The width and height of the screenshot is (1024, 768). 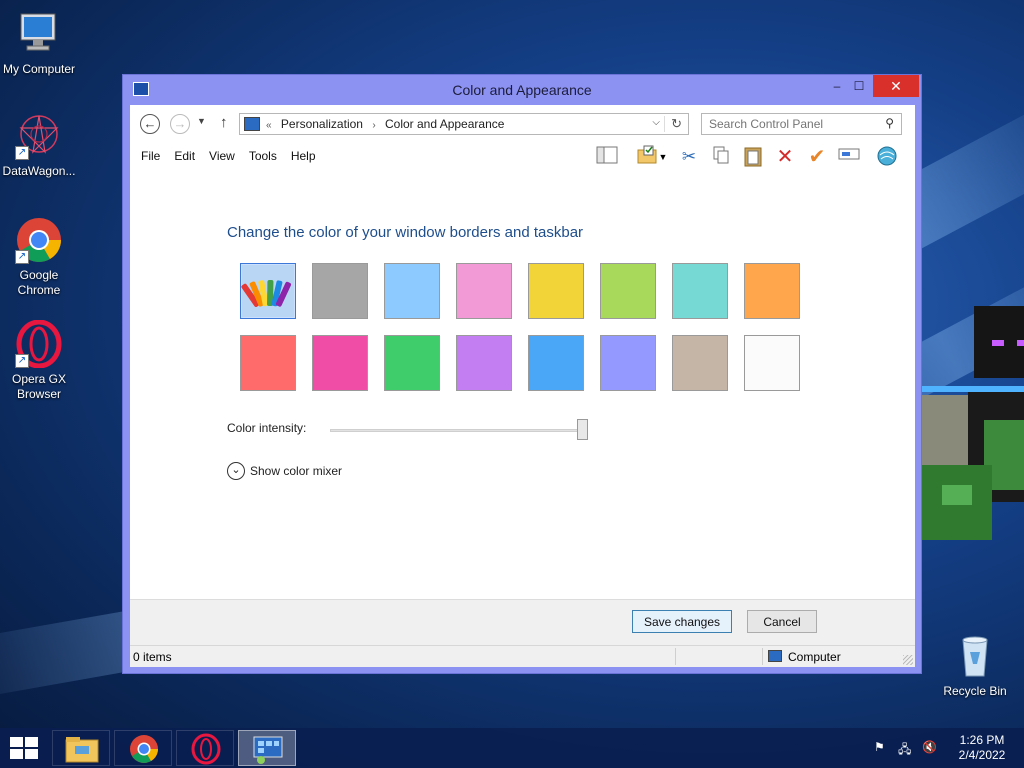 What do you see at coordinates (782, 621) in the screenshot?
I see `cancel-button: Cancel` at bounding box center [782, 621].